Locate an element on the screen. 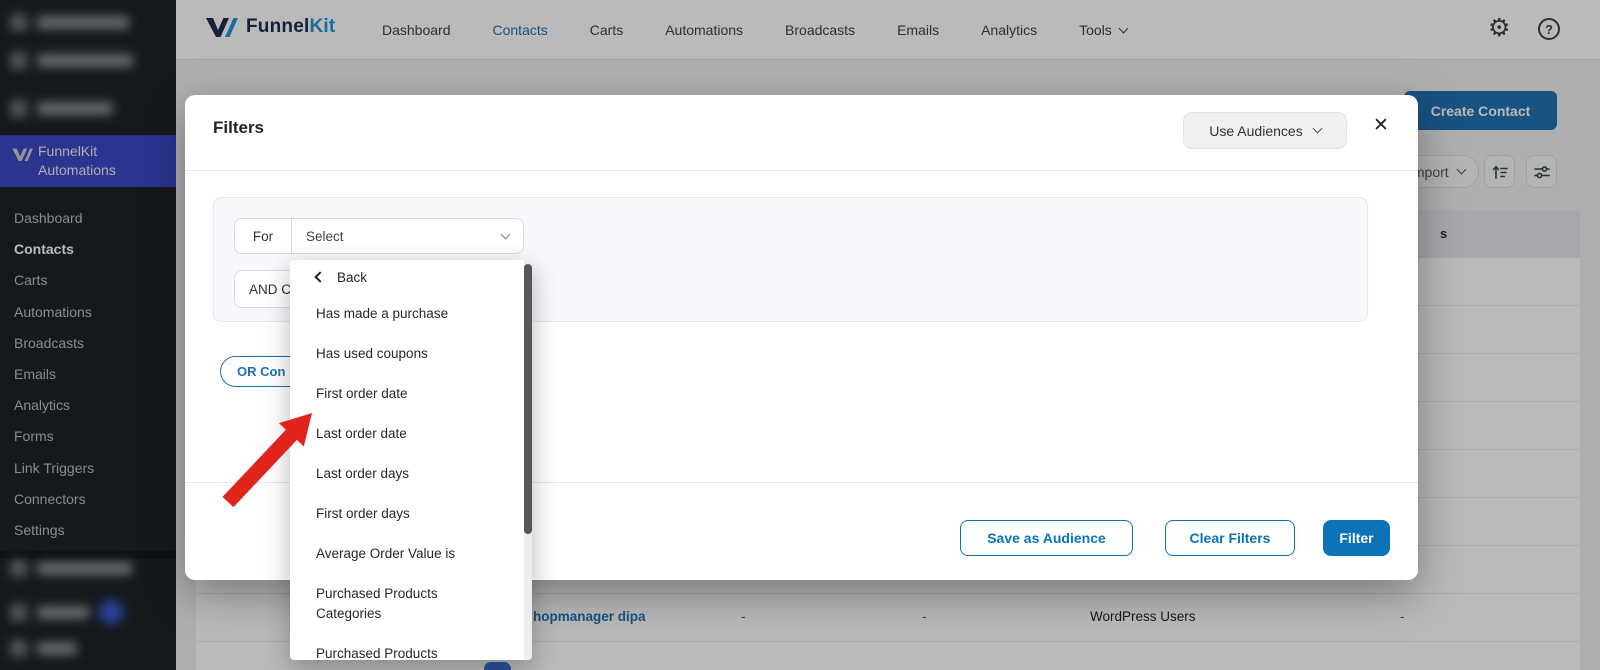 The height and width of the screenshot is (670, 1600). scrollbar-thumb is located at coordinates (528, 399).